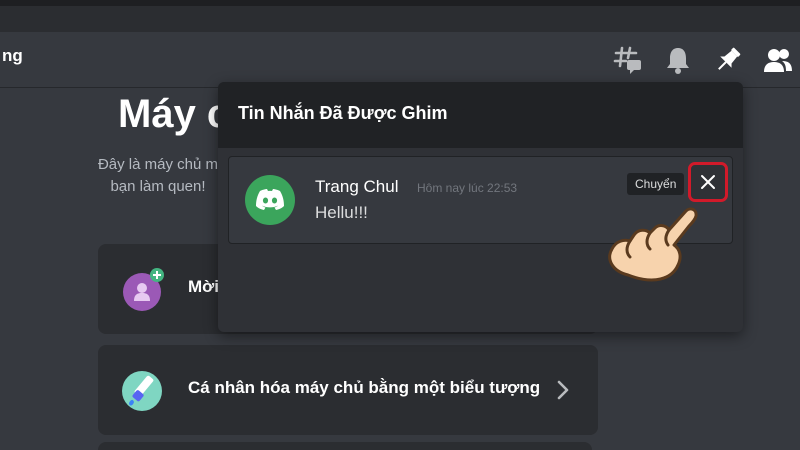 The image size is (800, 450). What do you see at coordinates (778, 60) in the screenshot?
I see `members-icon` at bounding box center [778, 60].